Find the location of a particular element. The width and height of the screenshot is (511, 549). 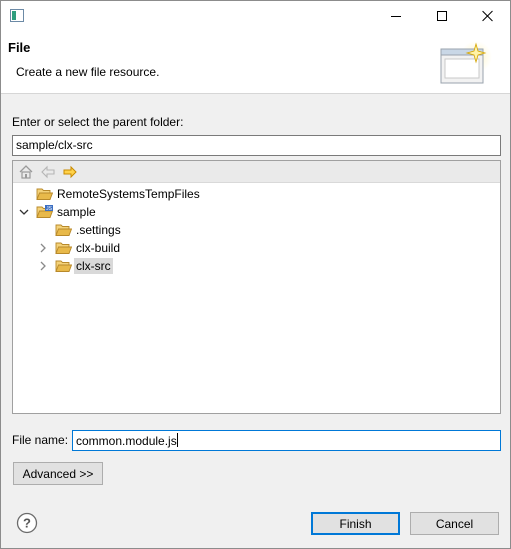

svg-text: JS is located at coordinates (49, 209).